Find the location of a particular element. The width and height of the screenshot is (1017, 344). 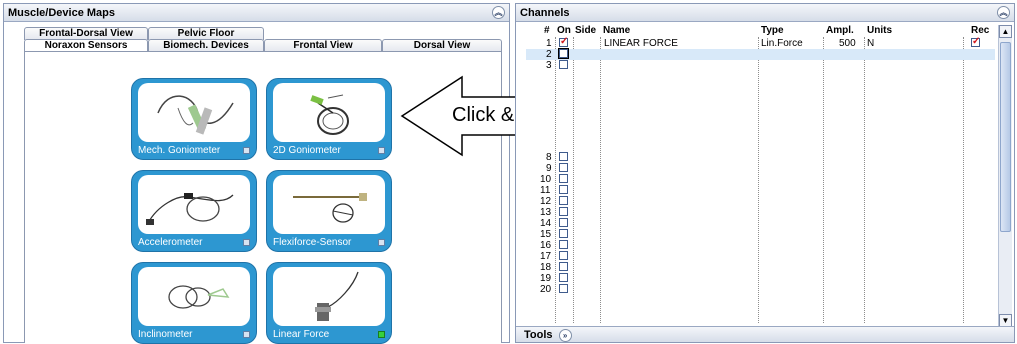

channel-units: N is located at coordinates (871, 43).